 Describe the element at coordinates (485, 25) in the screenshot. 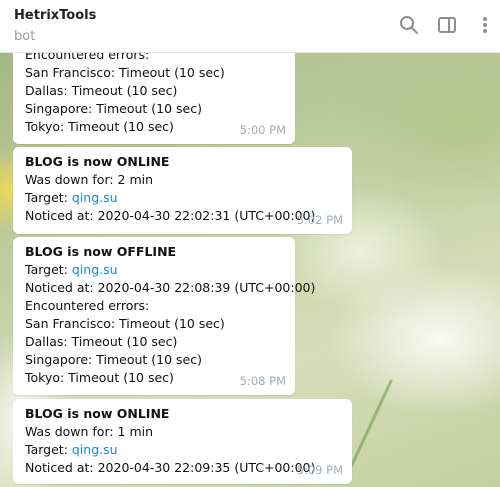

I see `more-vertical-icon` at that location.